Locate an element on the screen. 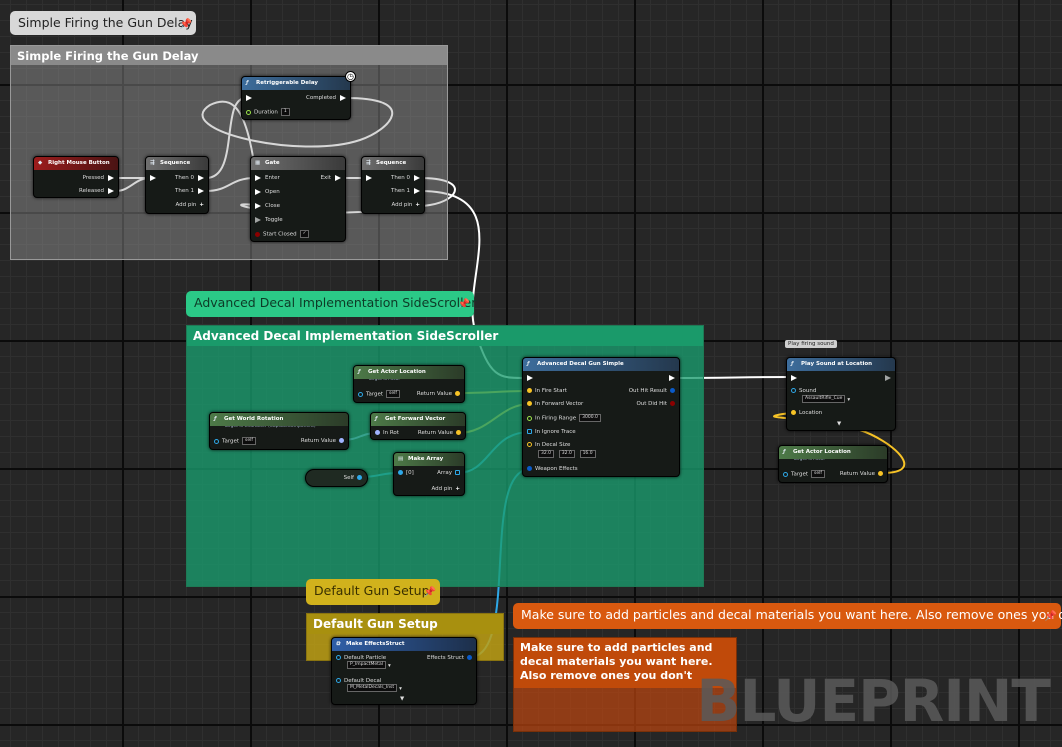 The height and width of the screenshot is (747, 1062). pin-in-rot: In Rot is located at coordinates (387, 433).